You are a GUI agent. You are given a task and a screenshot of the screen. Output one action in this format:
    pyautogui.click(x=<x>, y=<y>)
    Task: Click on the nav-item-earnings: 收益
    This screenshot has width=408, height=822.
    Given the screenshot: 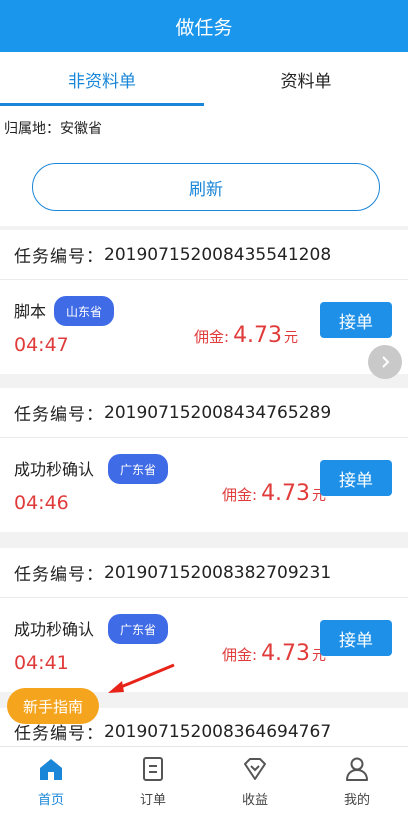 What is the action you would take?
    pyautogui.click(x=255, y=784)
    